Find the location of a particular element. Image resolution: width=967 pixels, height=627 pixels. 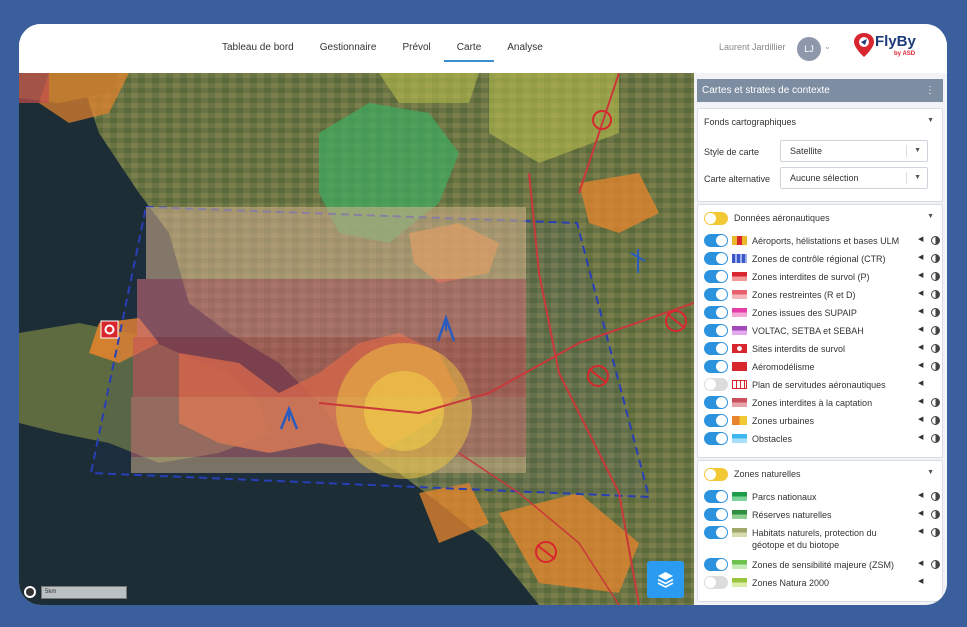

layer-row-voltac: VOLTAC, SETBA et SEBAH ◀ is located at coordinates (822, 331).